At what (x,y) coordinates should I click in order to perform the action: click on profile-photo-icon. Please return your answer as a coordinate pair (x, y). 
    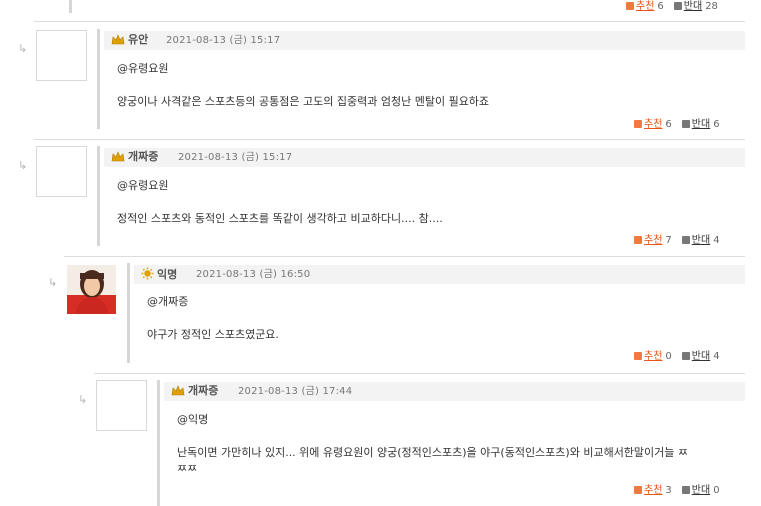
    Looking at the image, I should click on (91, 289).